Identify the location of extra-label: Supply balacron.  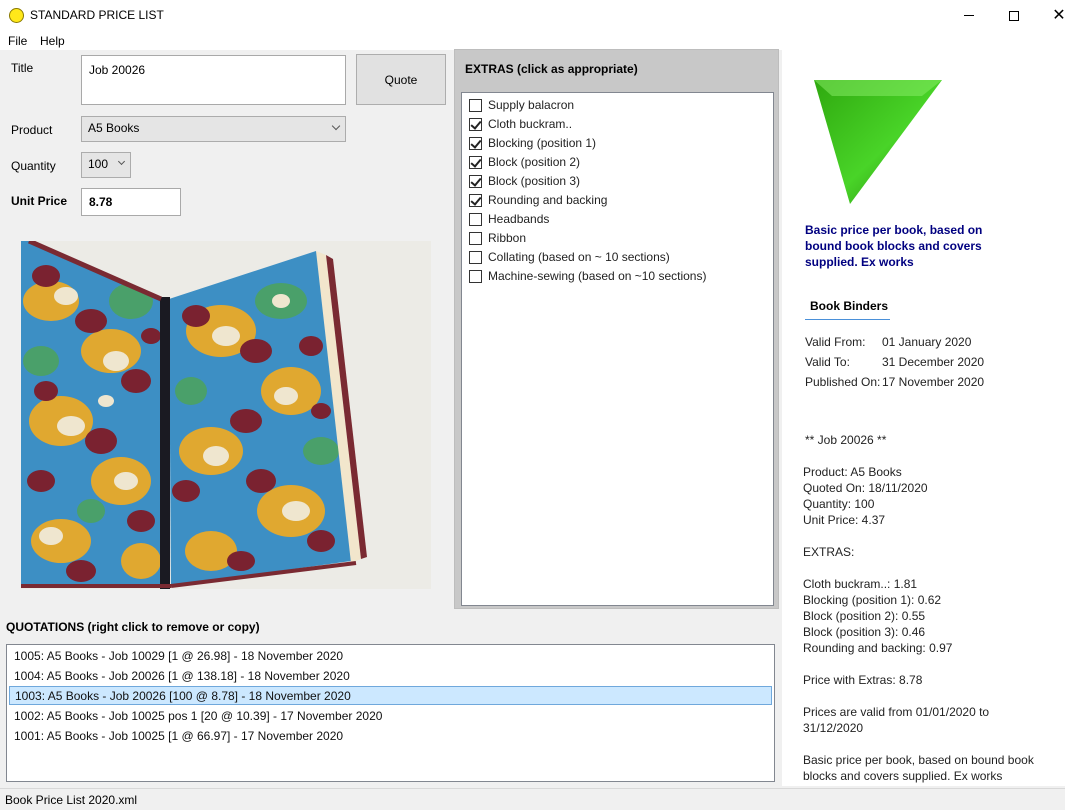
(531, 105).